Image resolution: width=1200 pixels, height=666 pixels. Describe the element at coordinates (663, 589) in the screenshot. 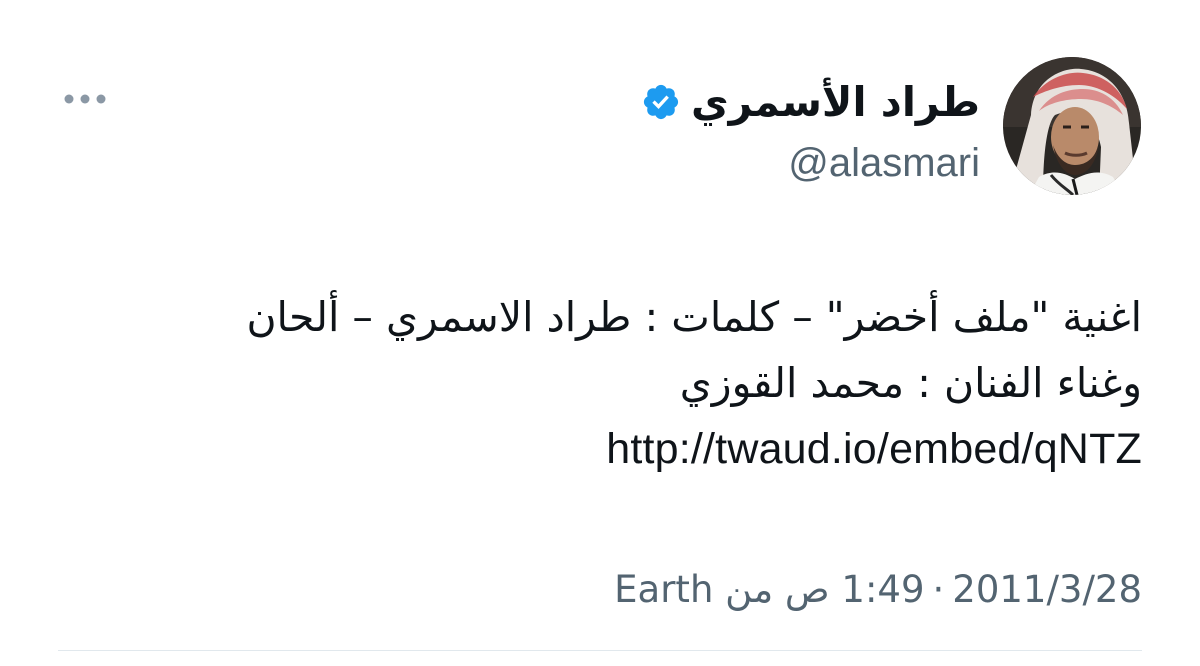

I see `tweet-source: Earth` at that location.